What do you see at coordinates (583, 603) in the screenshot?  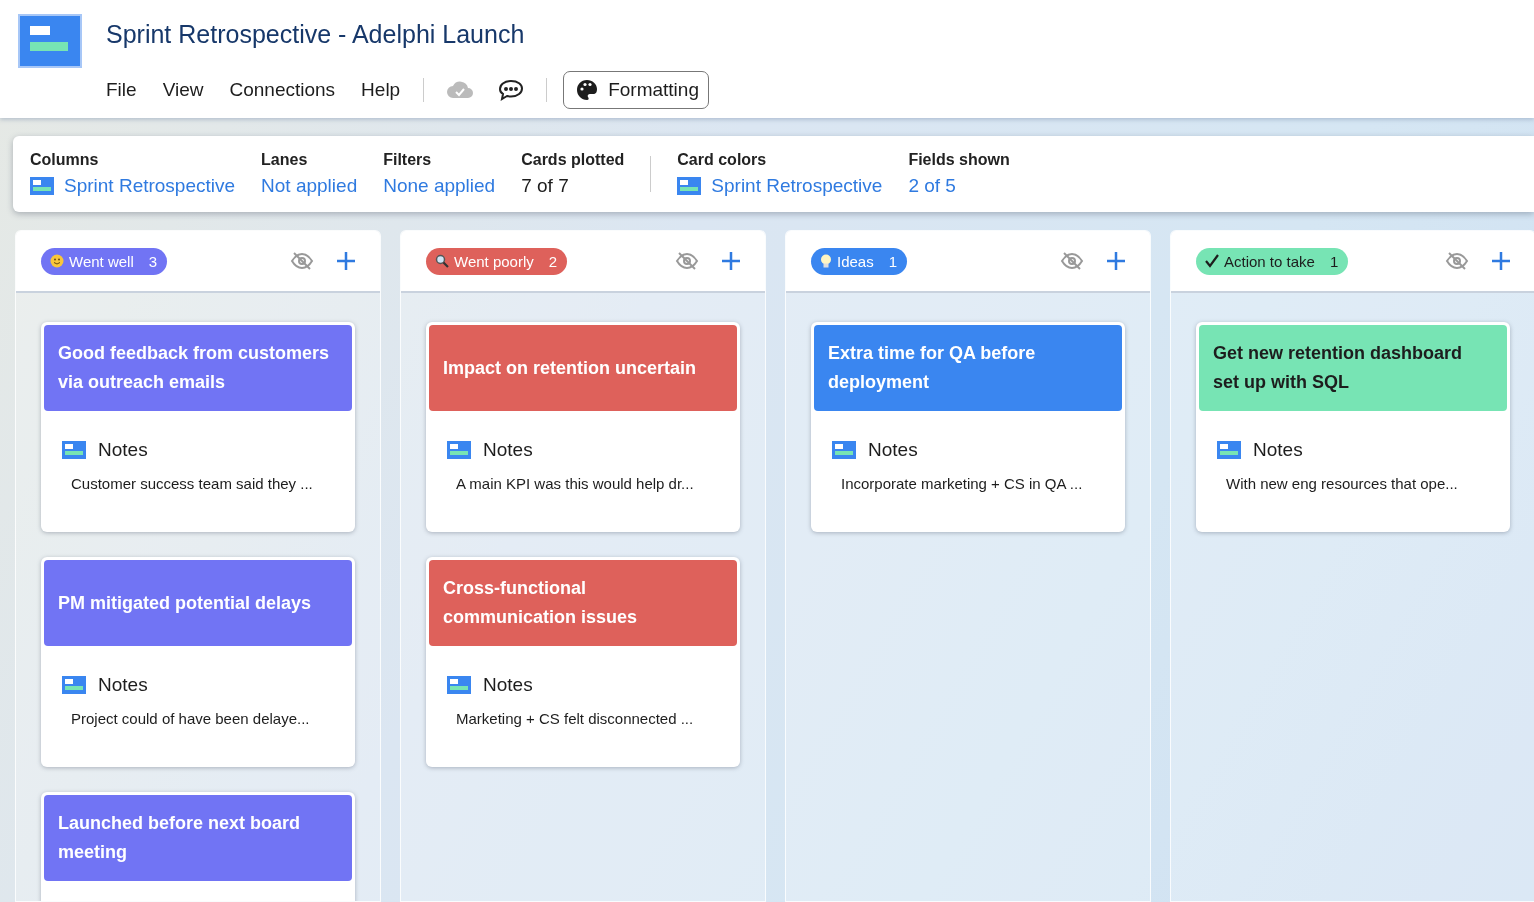 I see `card-title: Cross-functional communication issues` at bounding box center [583, 603].